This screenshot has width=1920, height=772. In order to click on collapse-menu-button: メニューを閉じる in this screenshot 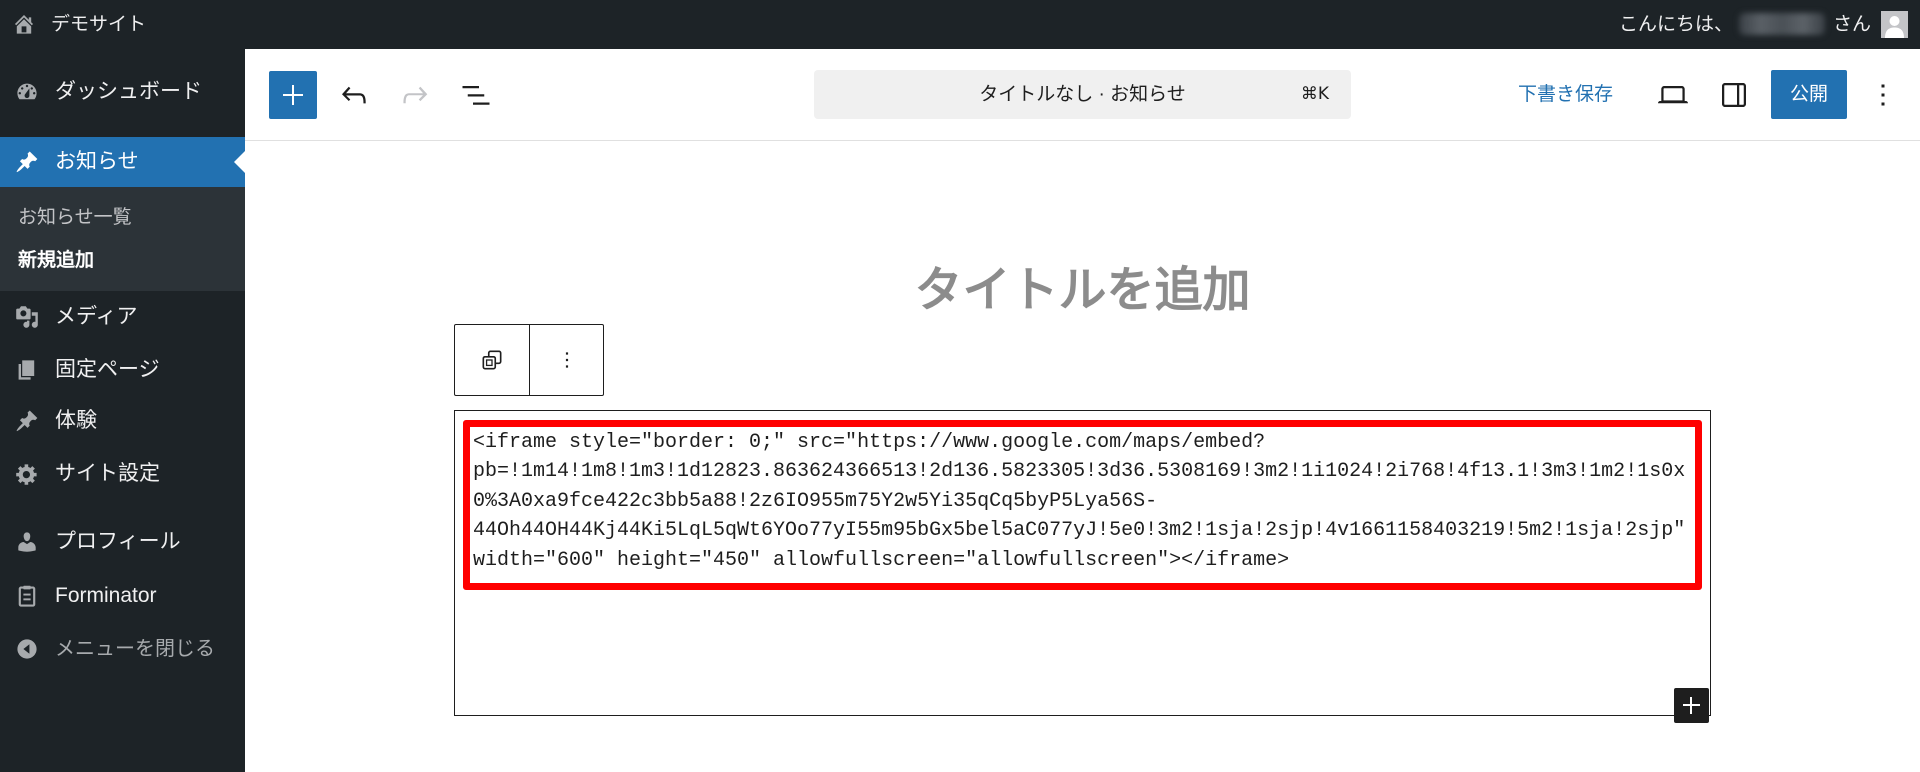, I will do `click(122, 649)`.